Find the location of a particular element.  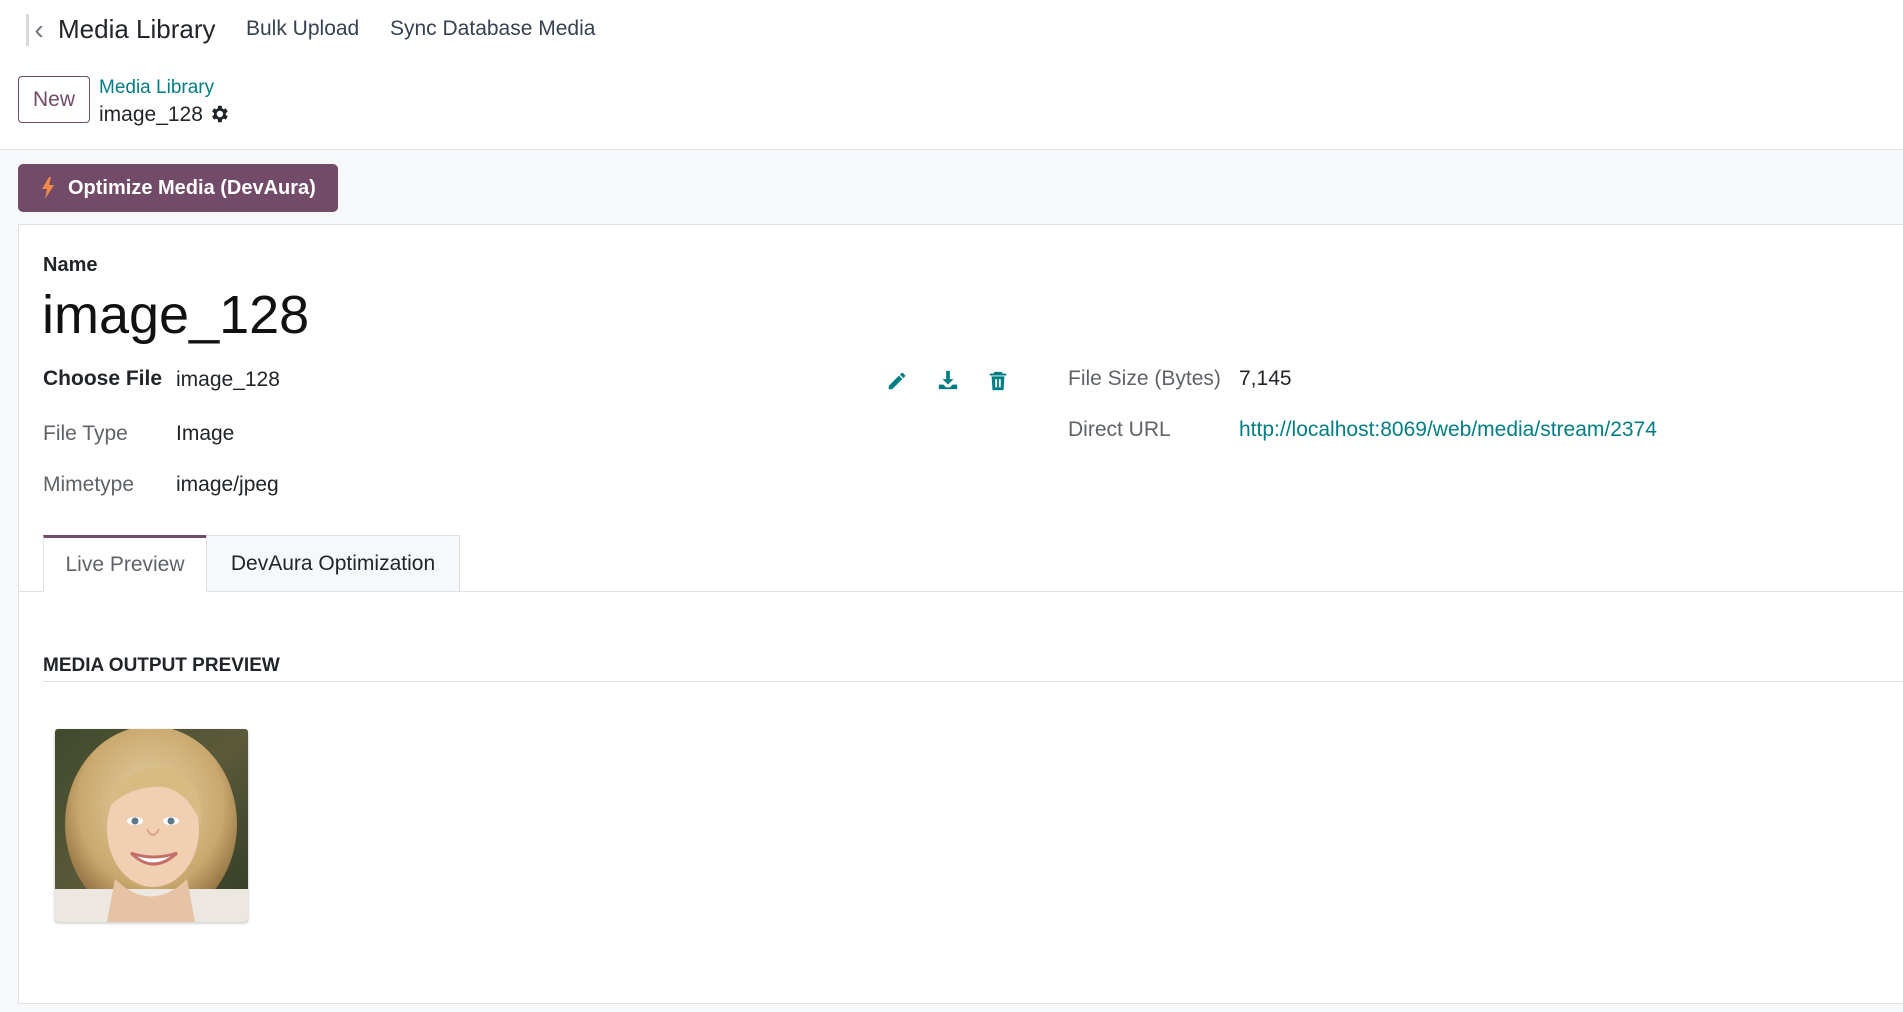

choose-file-label: Choose File is located at coordinates (103, 378).